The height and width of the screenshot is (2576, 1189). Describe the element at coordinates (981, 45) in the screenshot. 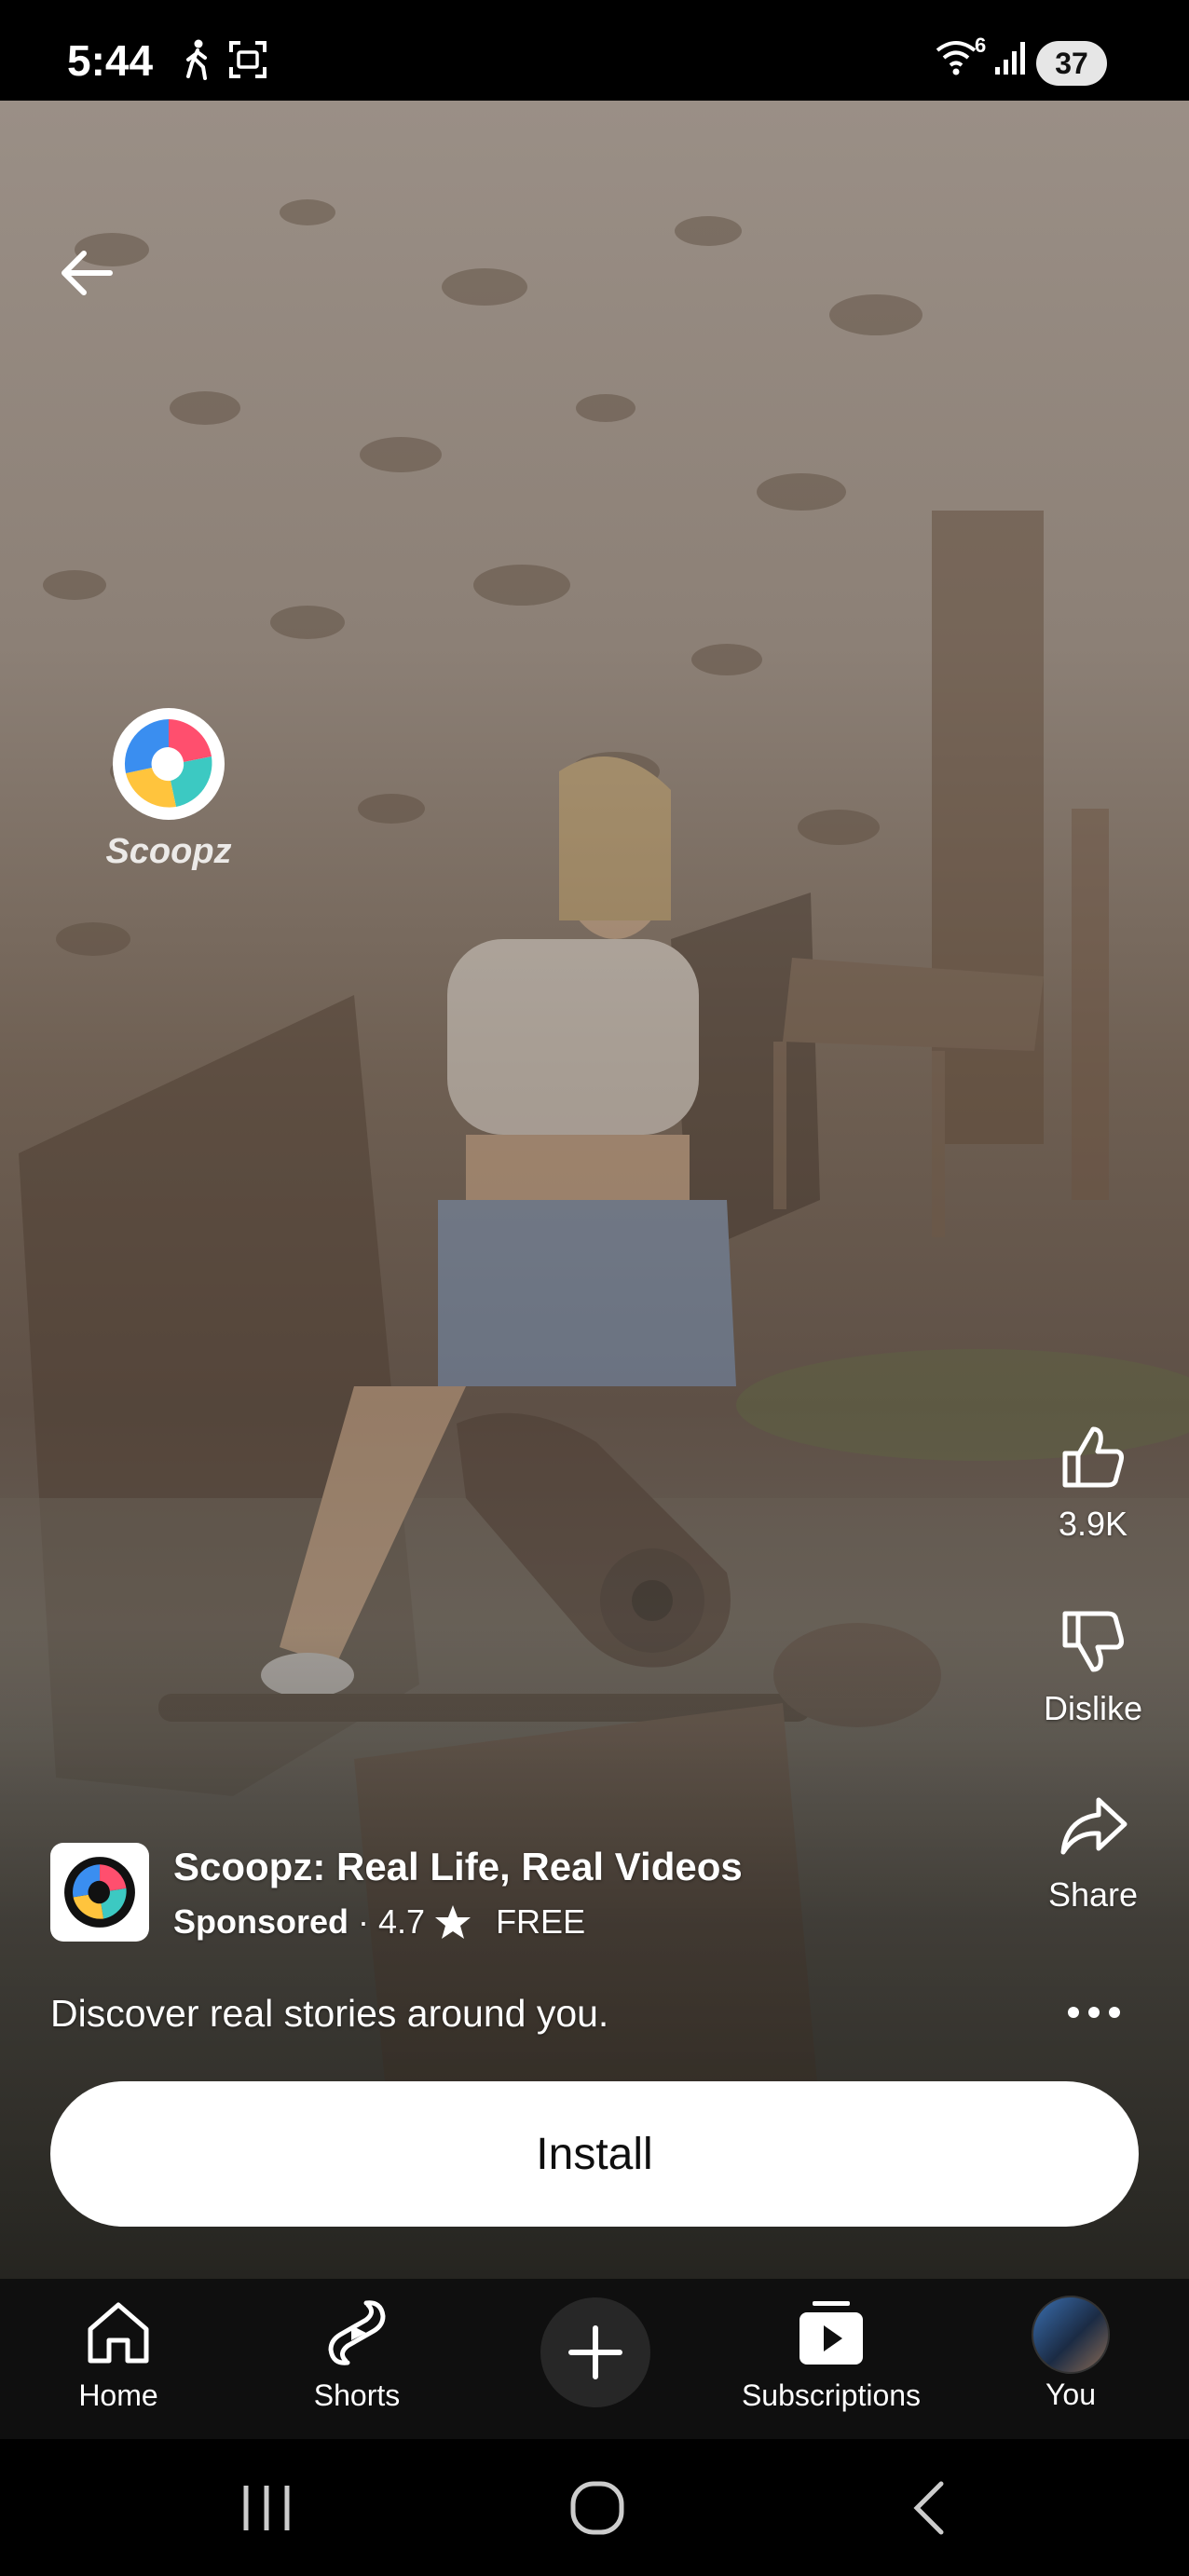

I see `wifi-badge: 6` at that location.